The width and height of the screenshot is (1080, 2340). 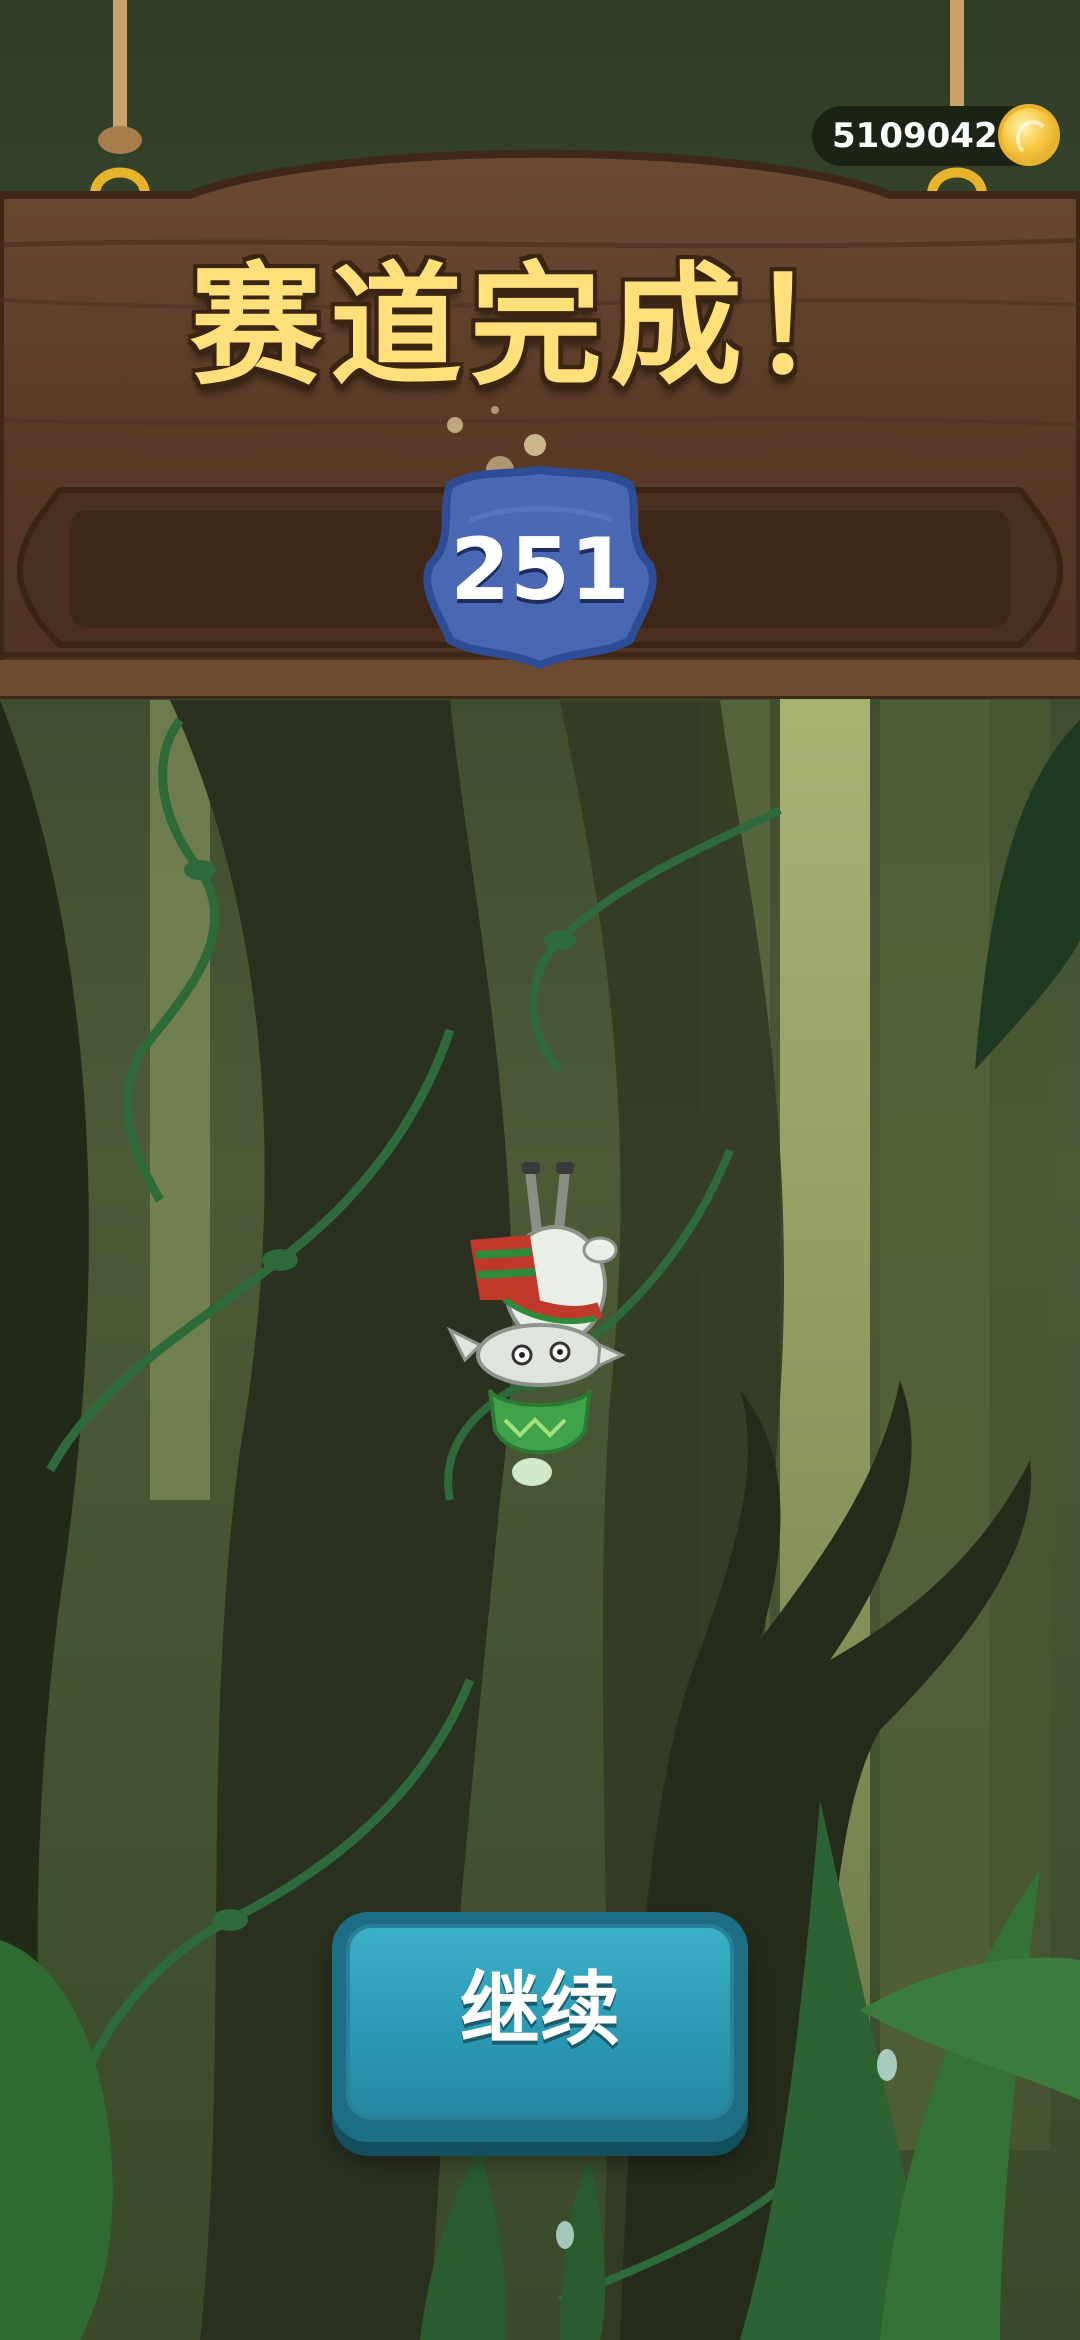 I want to click on continue-button: 继续, so click(x=540, y=2027).